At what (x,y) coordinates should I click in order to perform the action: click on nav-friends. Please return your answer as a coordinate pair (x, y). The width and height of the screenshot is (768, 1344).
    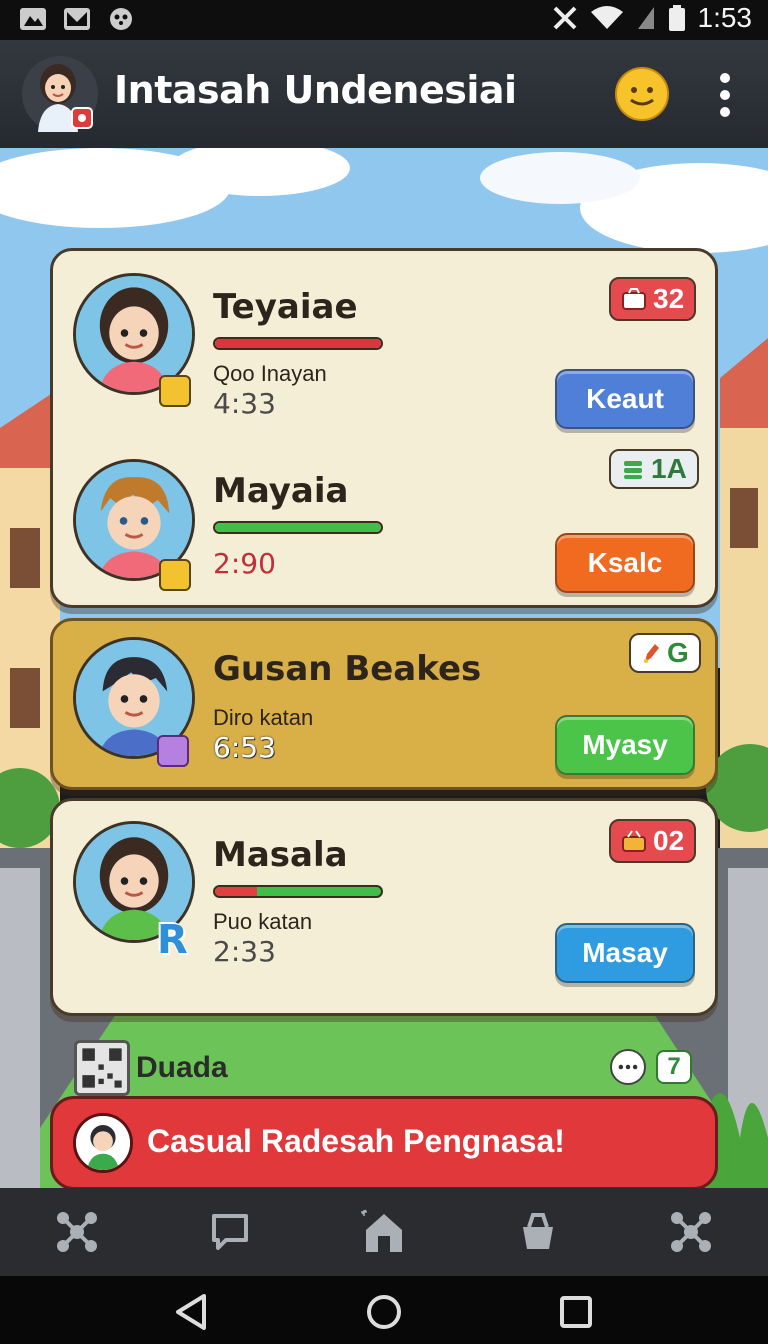
    Looking at the image, I should click on (77, 1232).